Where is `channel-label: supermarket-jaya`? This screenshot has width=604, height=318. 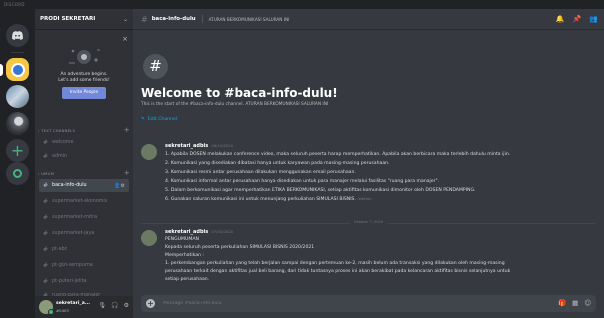 channel-label: supermarket-jaya is located at coordinates (73, 233).